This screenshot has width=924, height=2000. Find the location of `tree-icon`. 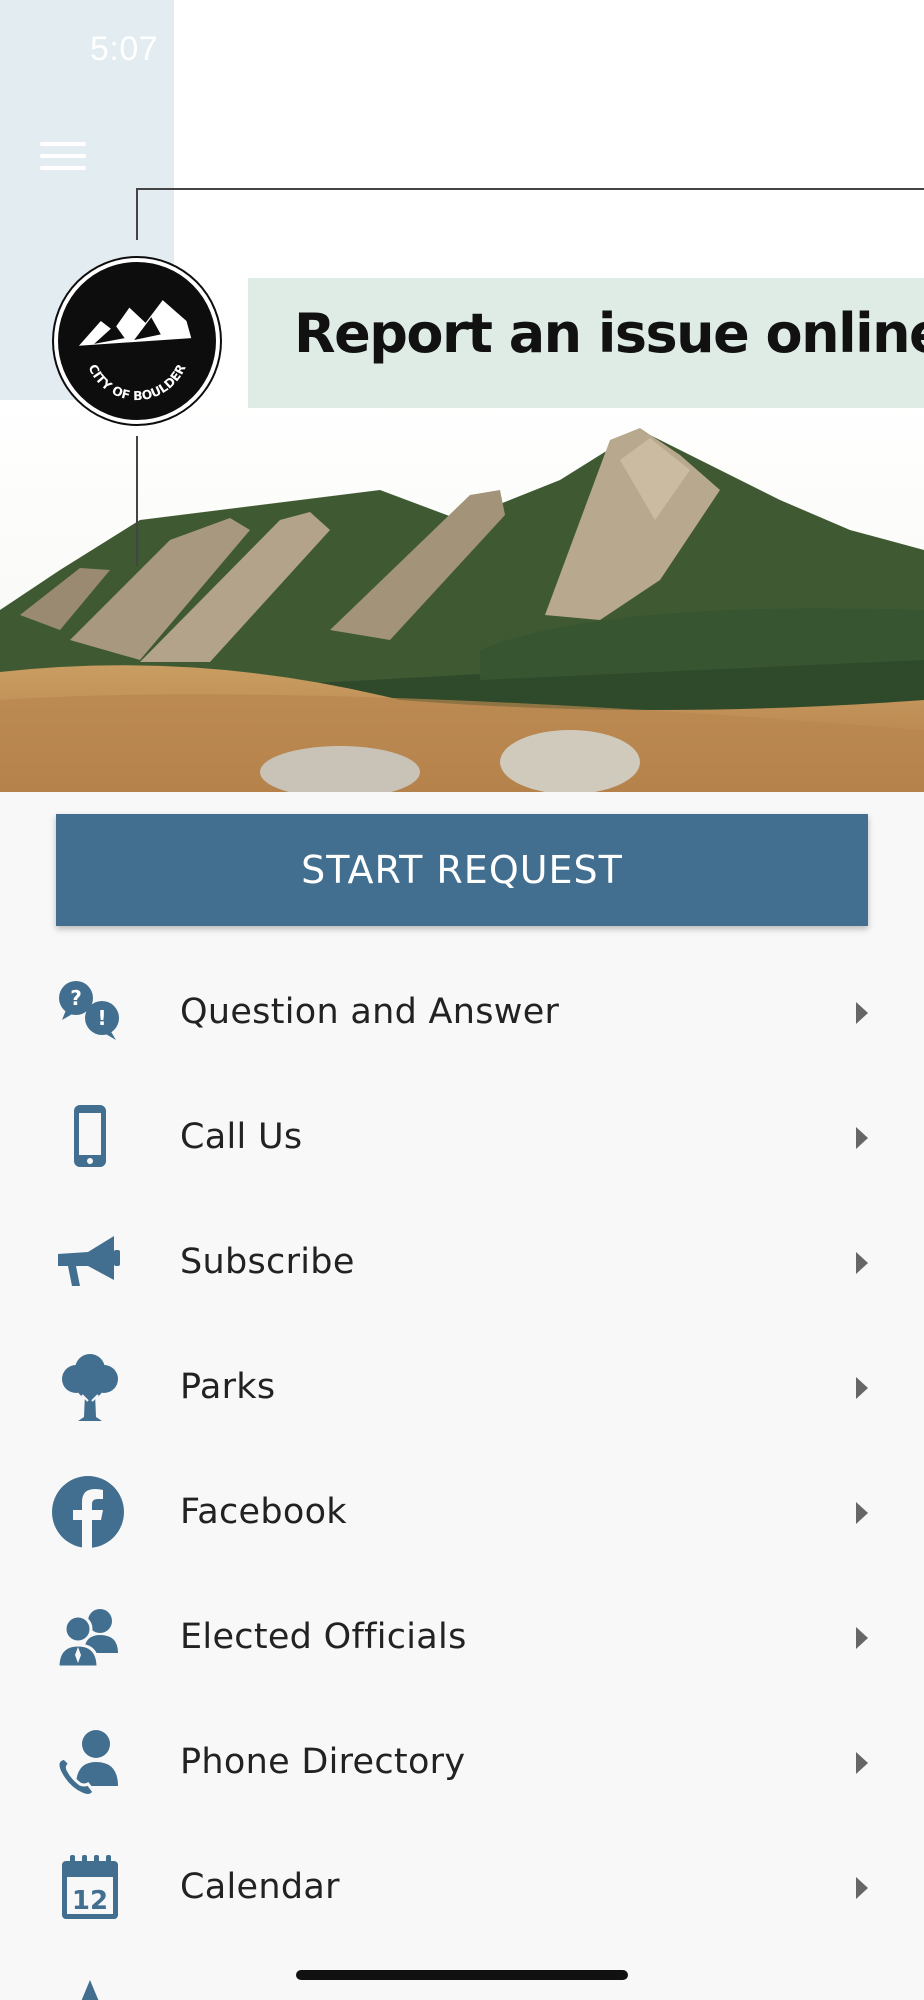

tree-icon is located at coordinates (90, 1387).